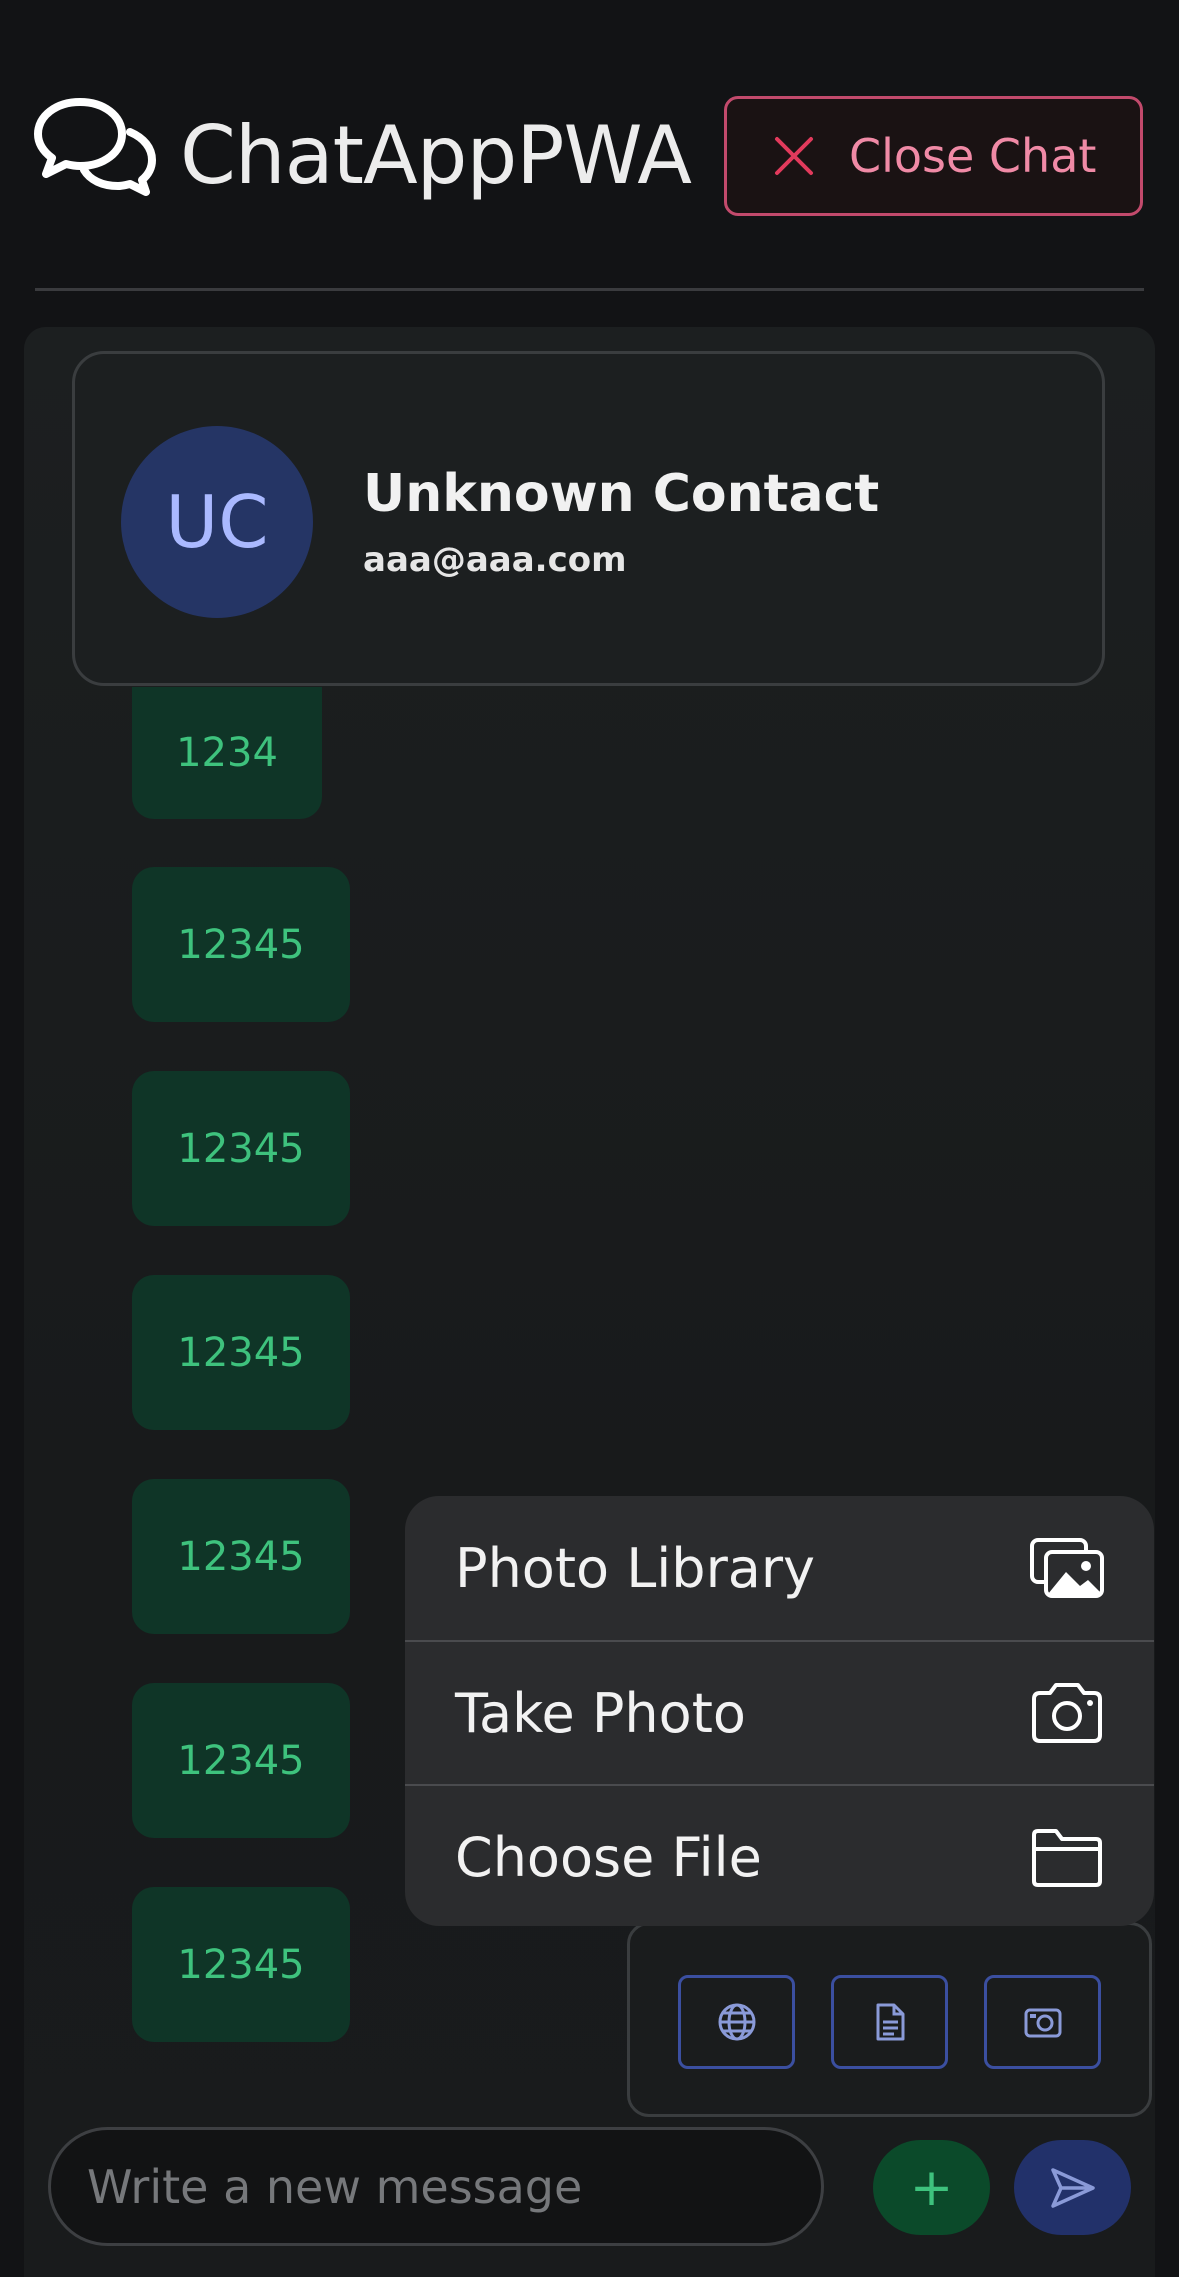 The image size is (1179, 2277). I want to click on folder-icon, so click(1067, 1858).